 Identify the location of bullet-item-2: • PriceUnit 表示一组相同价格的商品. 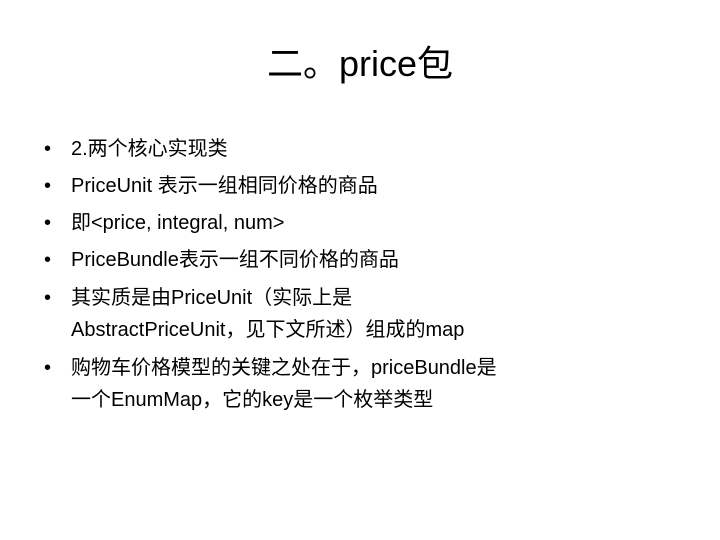
(362, 186).